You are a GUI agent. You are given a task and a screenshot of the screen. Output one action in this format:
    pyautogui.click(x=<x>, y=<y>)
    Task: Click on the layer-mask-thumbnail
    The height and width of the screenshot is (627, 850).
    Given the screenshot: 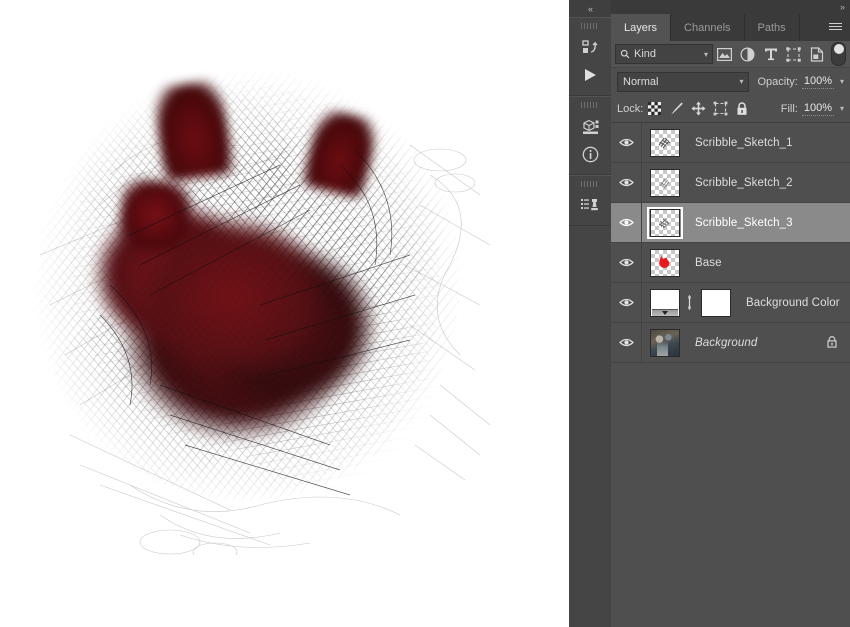 What is the action you would take?
    pyautogui.click(x=716, y=303)
    